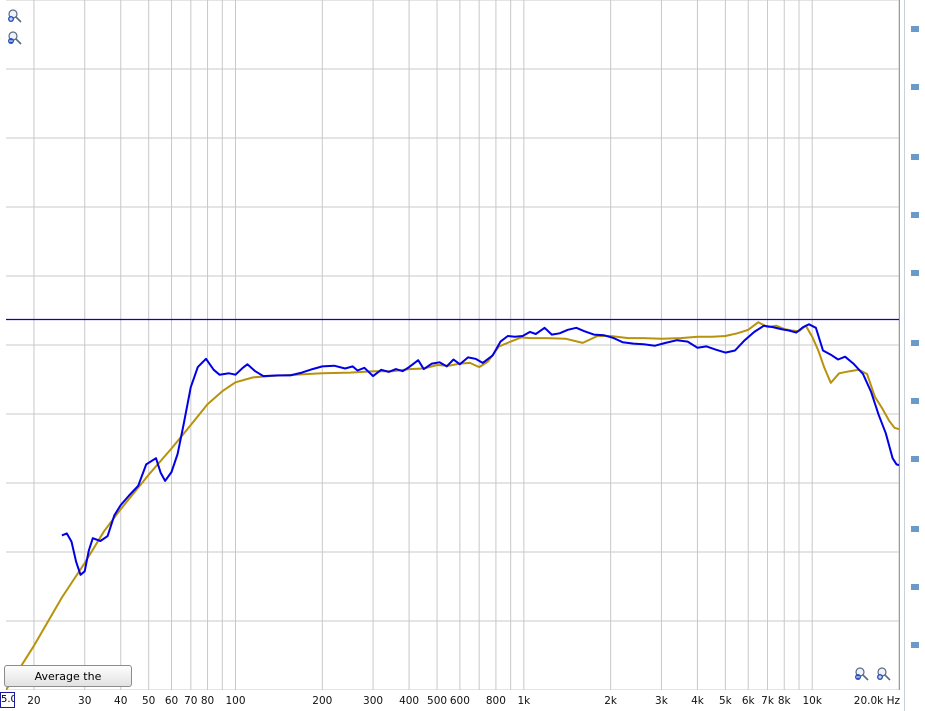  I want to click on x-tick-label: 30, so click(84, 701).